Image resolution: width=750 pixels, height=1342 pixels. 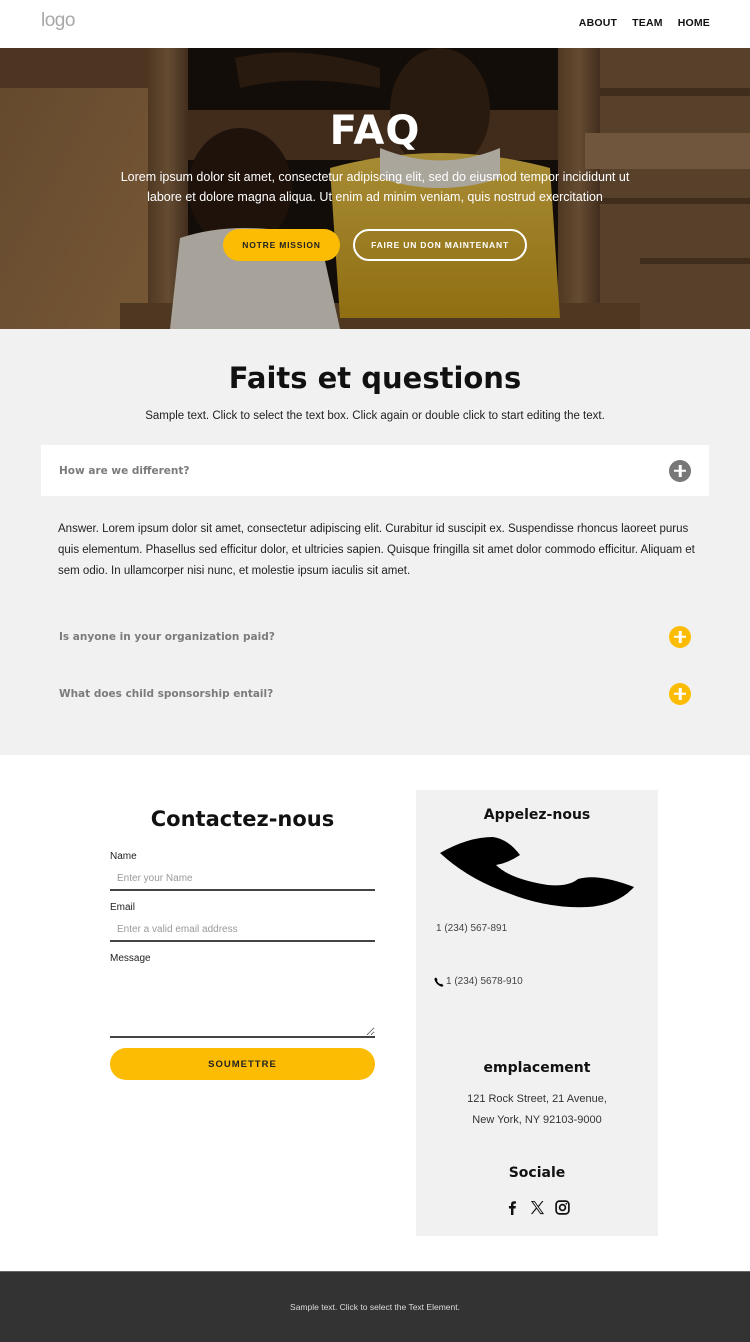 What do you see at coordinates (375, 470) in the screenshot?
I see `faq-item-how-different: How are we different?` at bounding box center [375, 470].